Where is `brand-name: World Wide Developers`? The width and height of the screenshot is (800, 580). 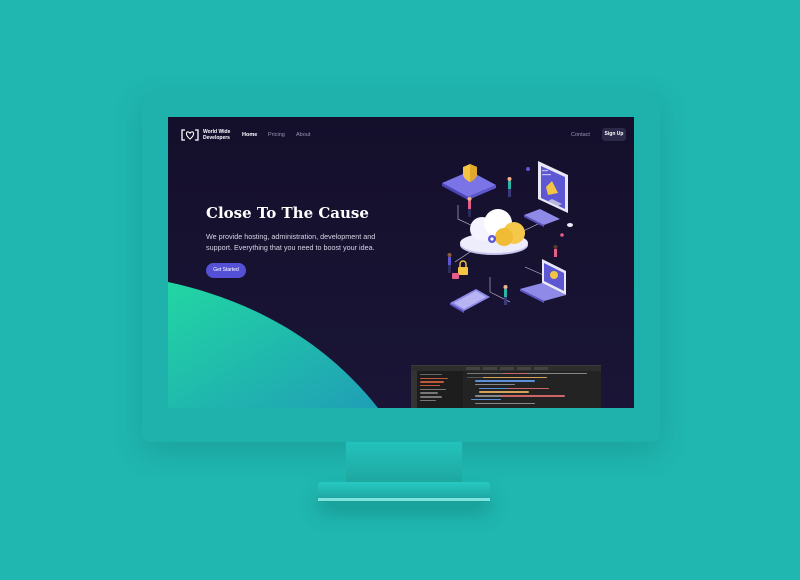 brand-name: World Wide Developers is located at coordinates (216, 135).